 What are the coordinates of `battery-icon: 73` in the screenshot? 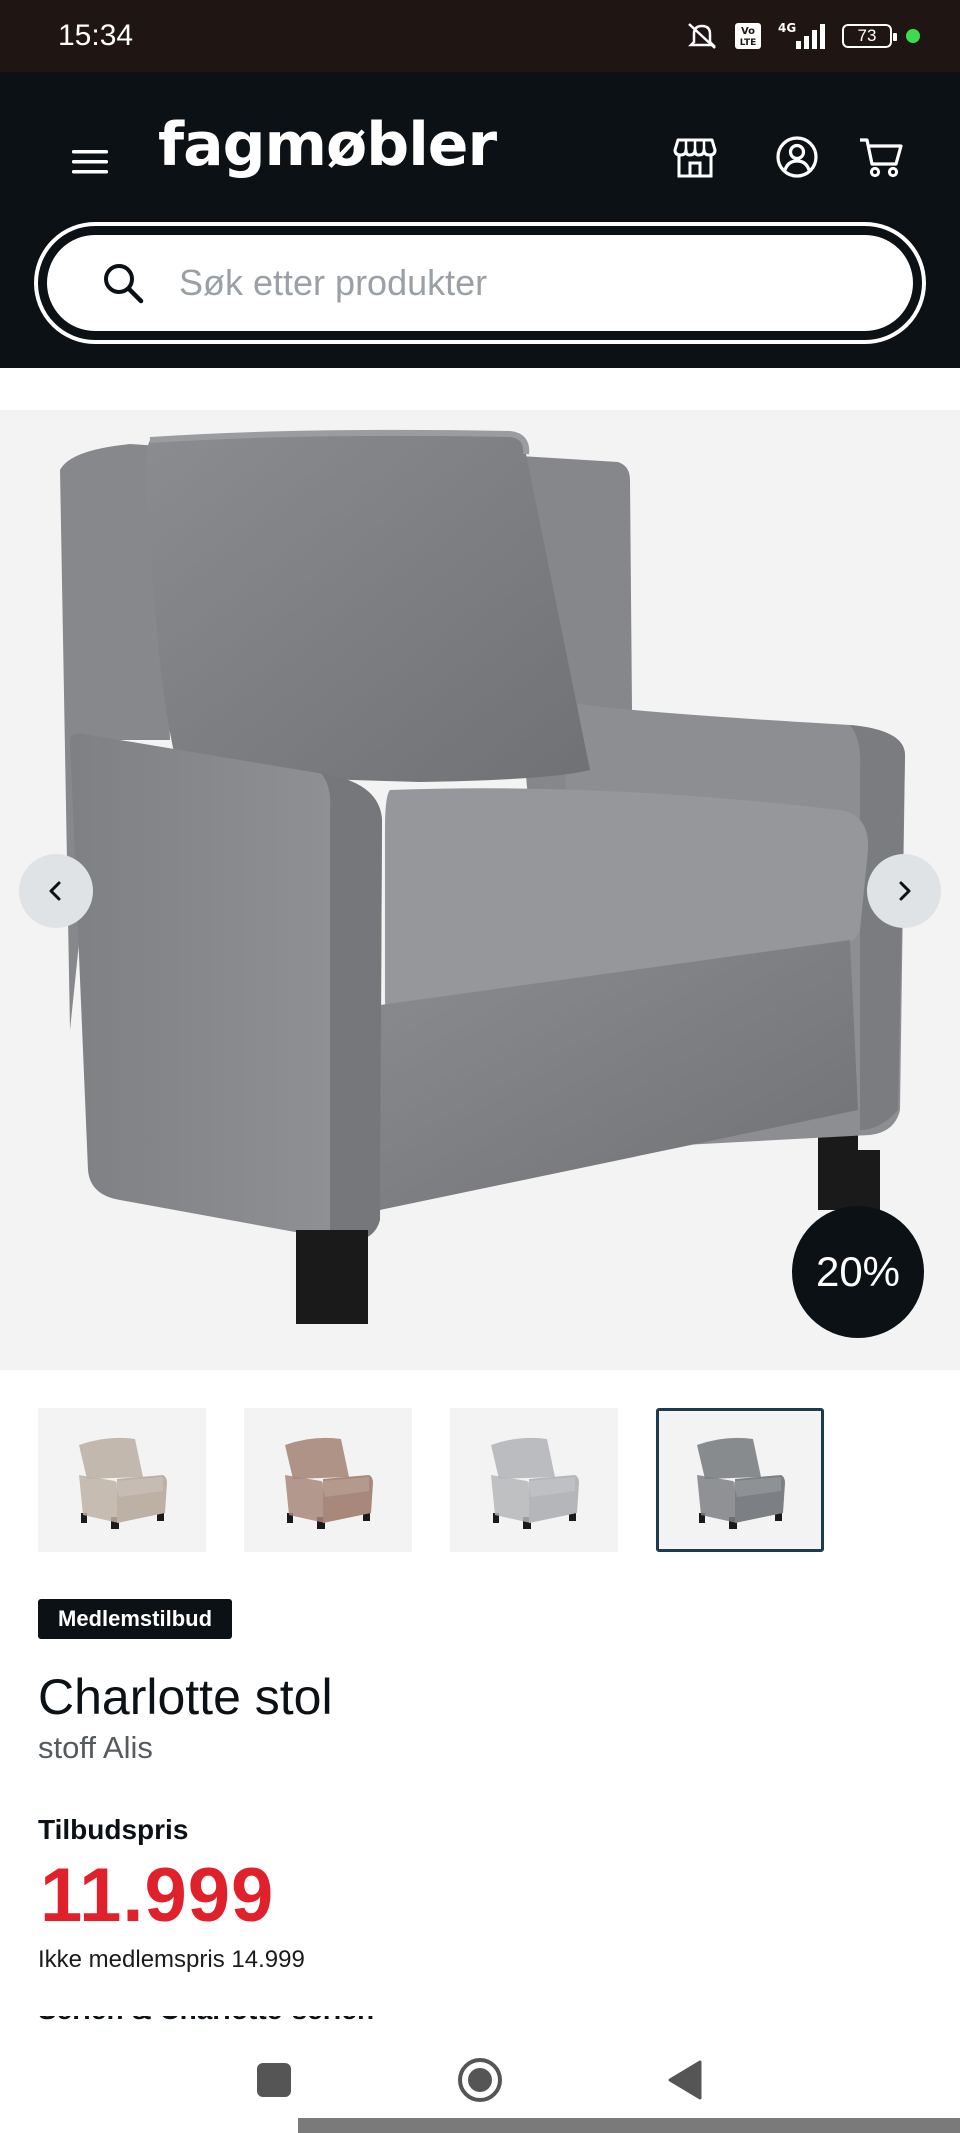 It's located at (869, 36).